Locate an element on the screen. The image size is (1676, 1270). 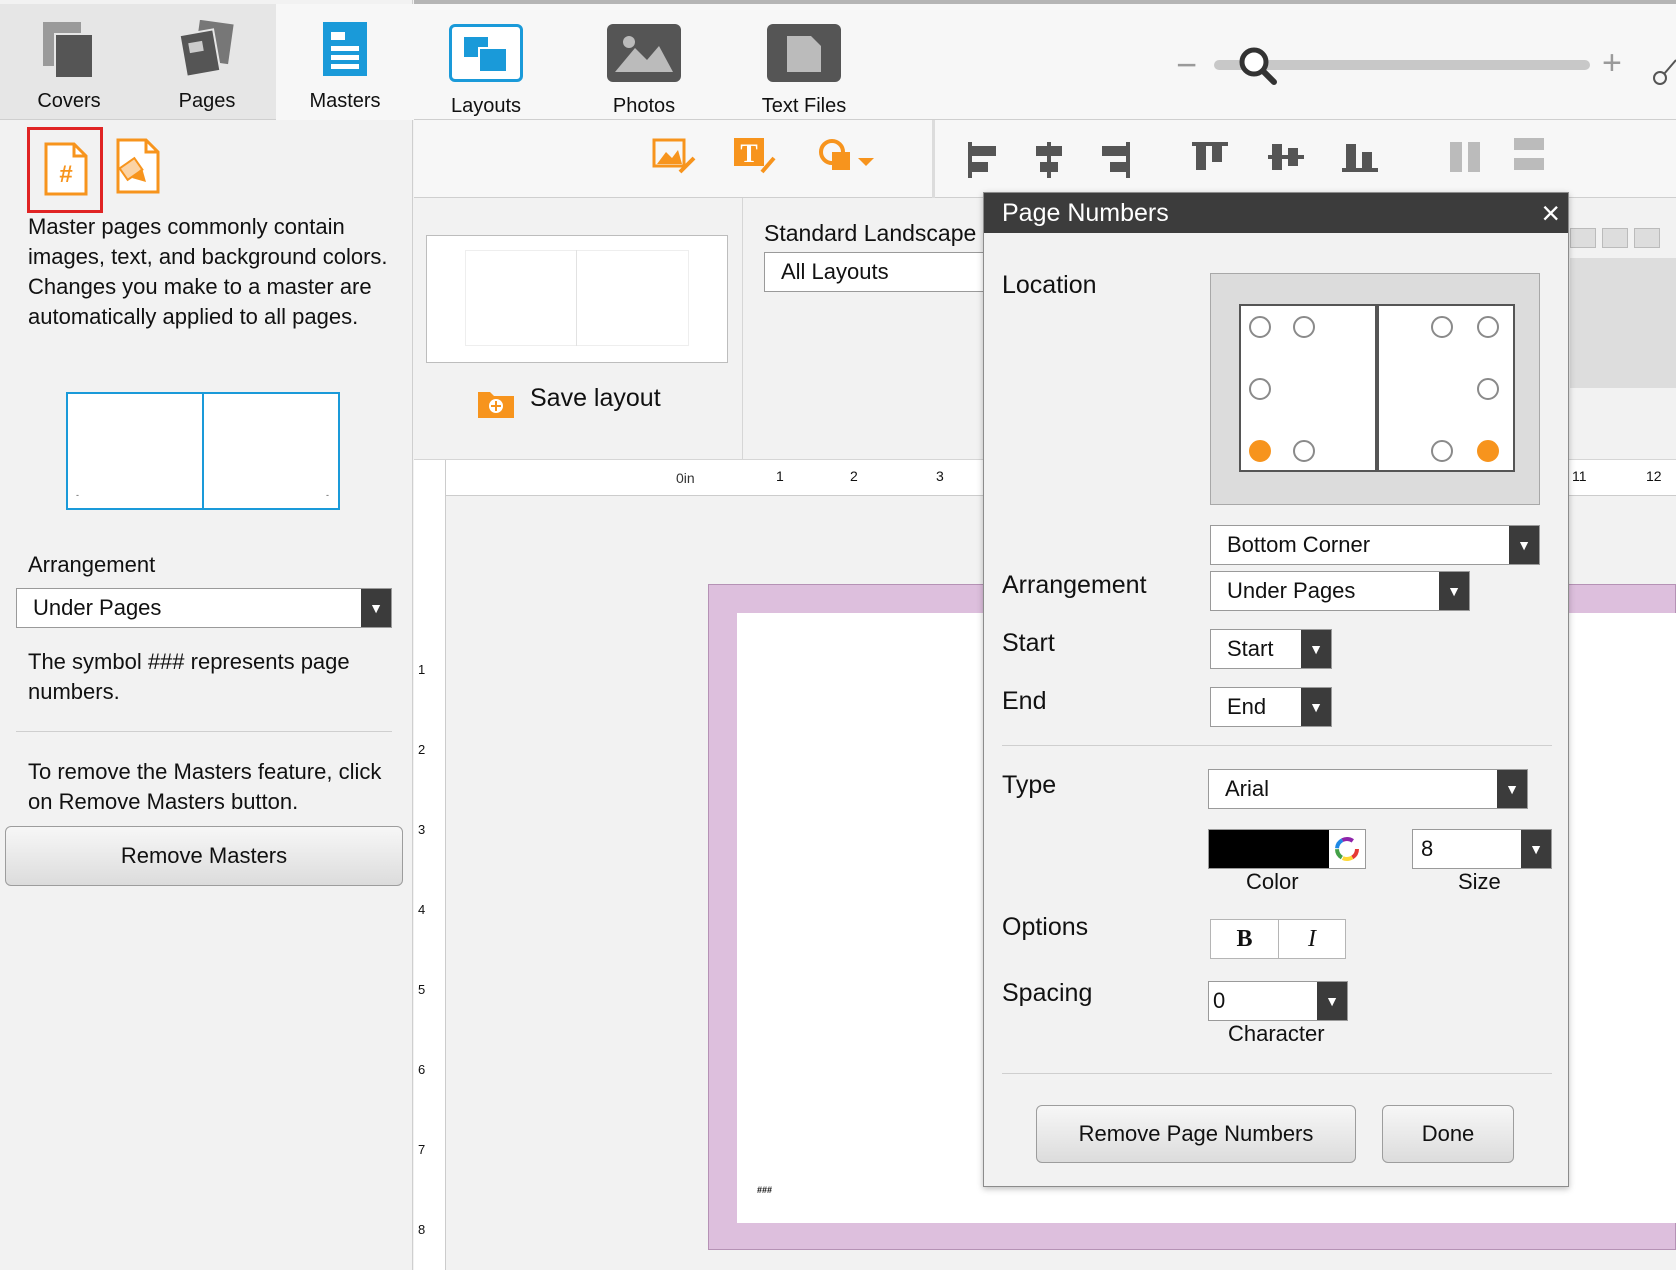
zoom-handle-magnifier-icon is located at coordinates (1258, 66).